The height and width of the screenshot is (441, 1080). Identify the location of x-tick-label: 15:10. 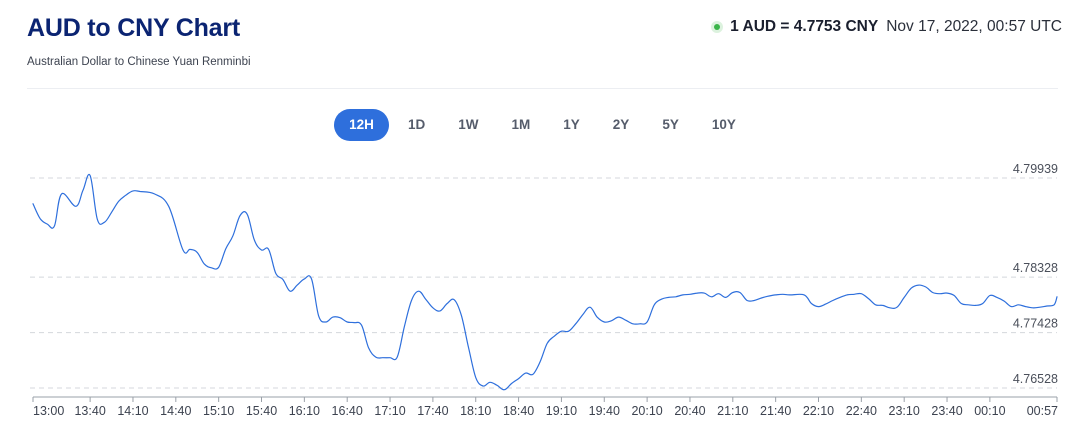
(218, 411).